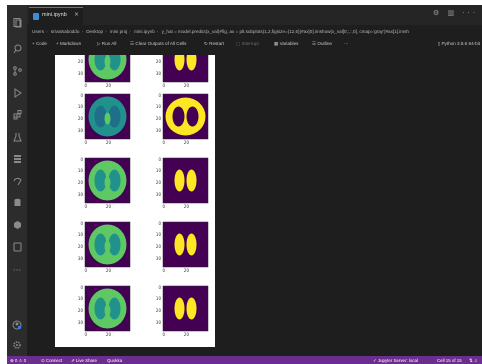 This screenshot has width=482, height=364. Describe the element at coordinates (346, 43) in the screenshot. I see `more-actions-button: ···` at that location.